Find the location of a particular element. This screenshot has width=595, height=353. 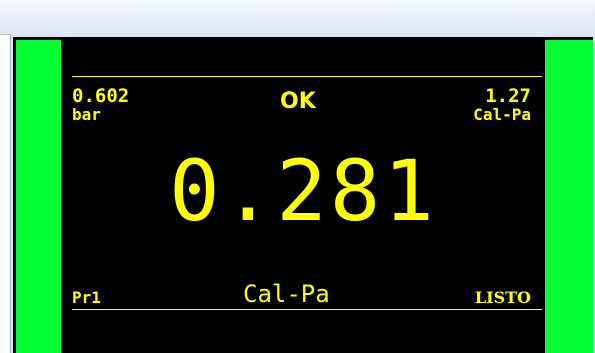

top-divider is located at coordinates (307, 76).